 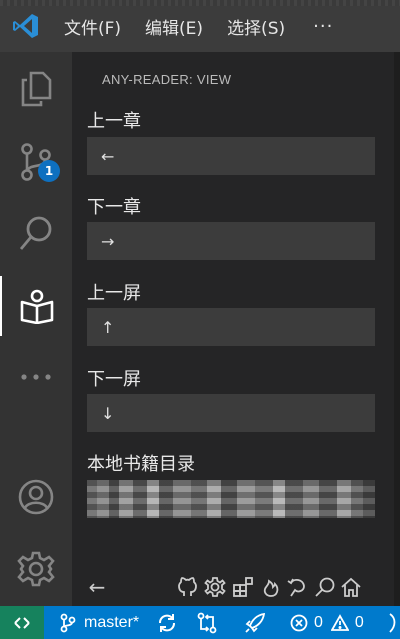 What do you see at coordinates (215, 587) in the screenshot?
I see `settings-icon` at bounding box center [215, 587].